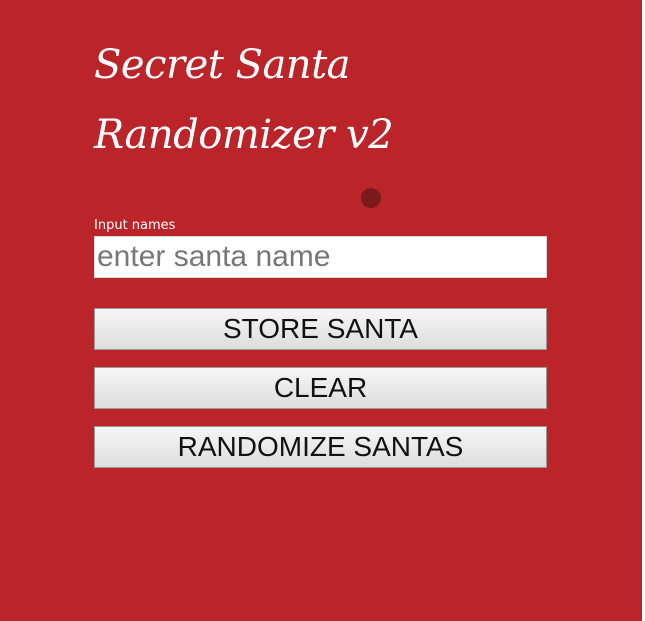 This screenshot has width=645, height=621. What do you see at coordinates (135, 225) in the screenshot?
I see `input-names-label: Input names` at bounding box center [135, 225].